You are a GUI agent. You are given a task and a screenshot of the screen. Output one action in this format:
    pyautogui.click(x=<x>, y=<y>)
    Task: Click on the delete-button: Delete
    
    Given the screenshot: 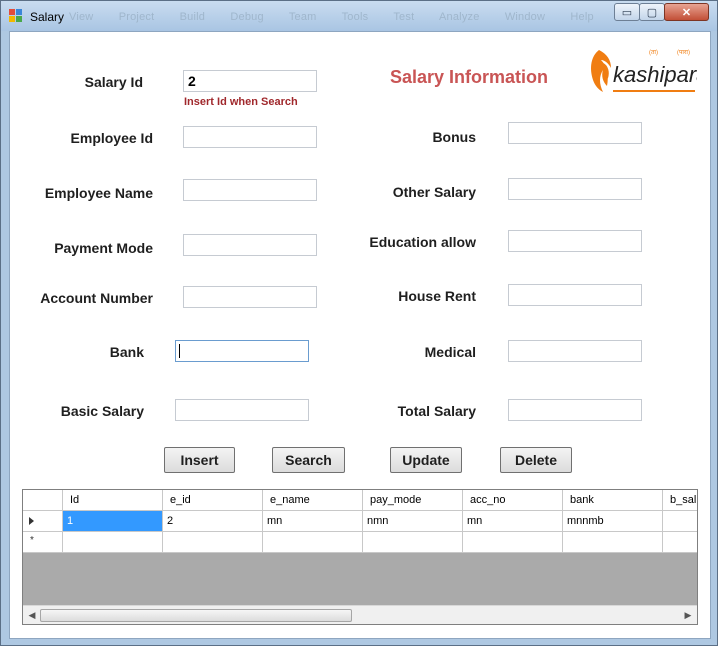 What is the action you would take?
    pyautogui.click(x=536, y=460)
    